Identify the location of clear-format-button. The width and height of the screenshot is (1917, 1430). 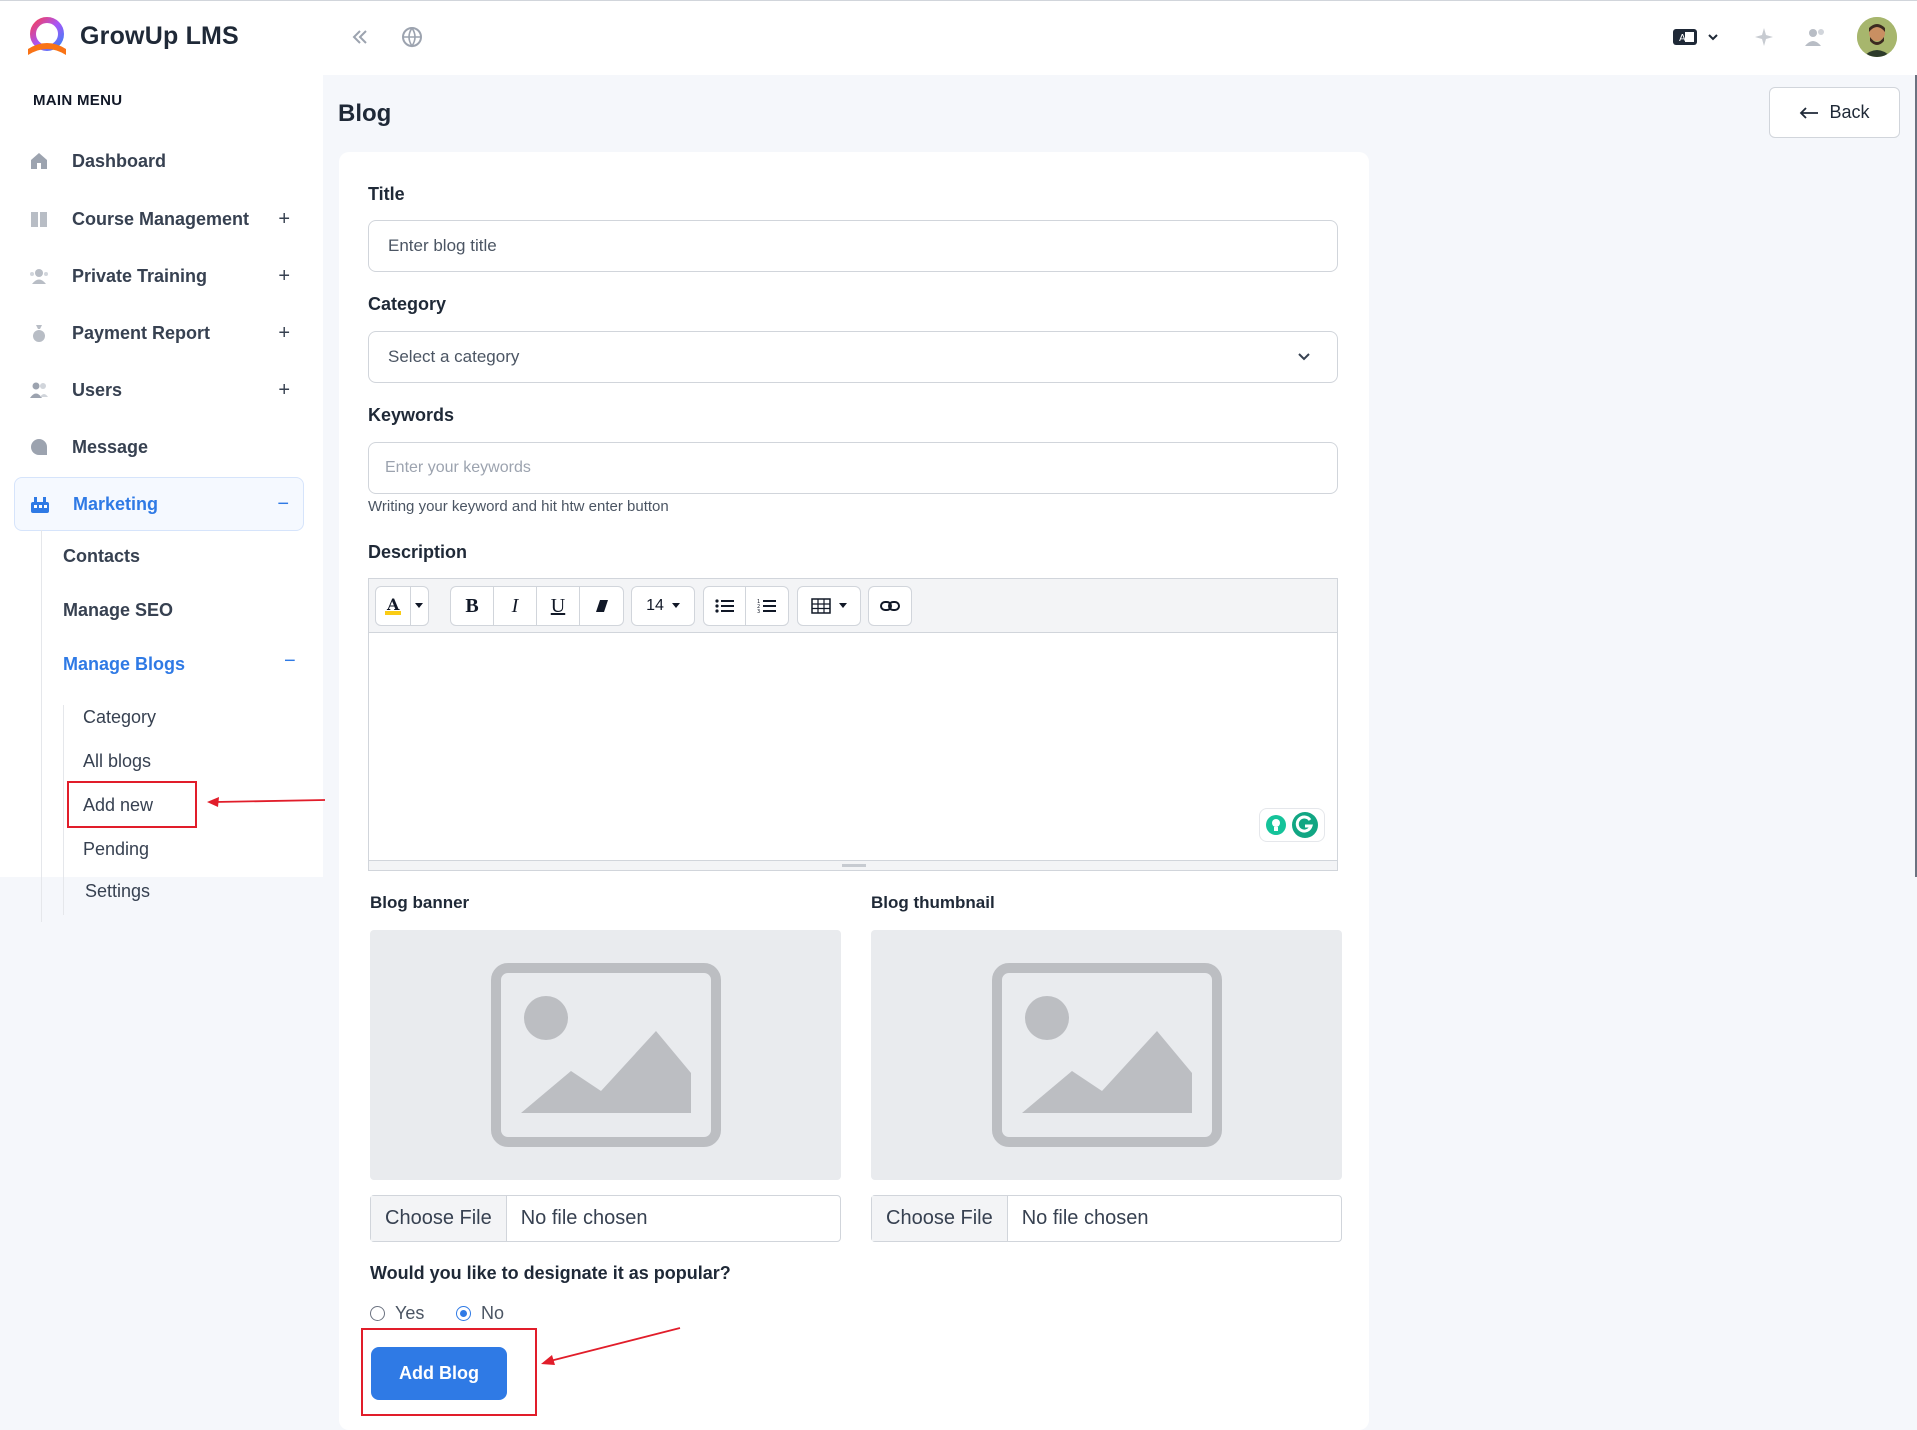
(601, 606).